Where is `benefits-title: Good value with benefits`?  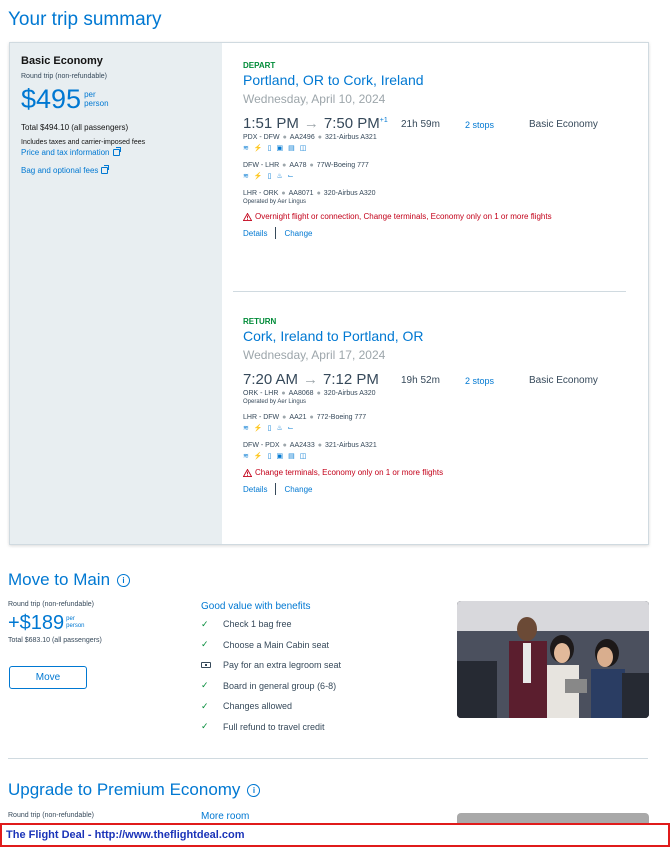
benefits-title: Good value with benefits is located at coordinates (256, 606).